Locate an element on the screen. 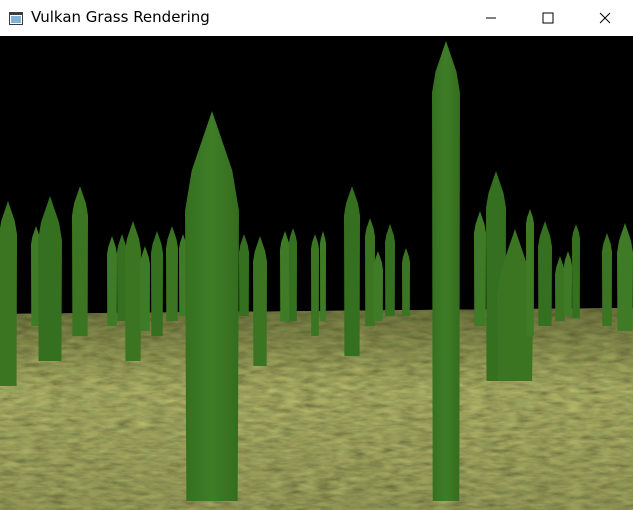 The width and height of the screenshot is (633, 510). close-icon is located at coordinates (605, 18).